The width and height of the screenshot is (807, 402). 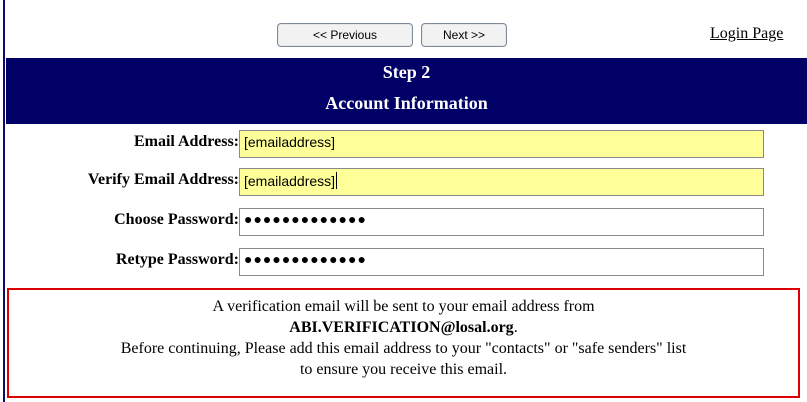 I want to click on retype-password-row: Retype Password: ●●●●●●●●●●●●●, so click(x=406, y=260).